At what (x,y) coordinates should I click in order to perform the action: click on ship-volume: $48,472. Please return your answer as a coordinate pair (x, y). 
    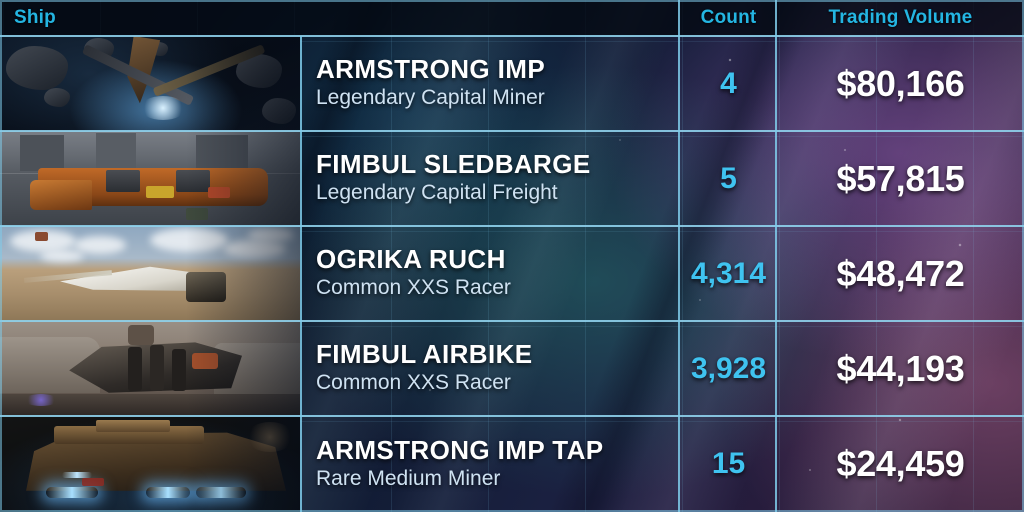
    Looking at the image, I should click on (900, 273).